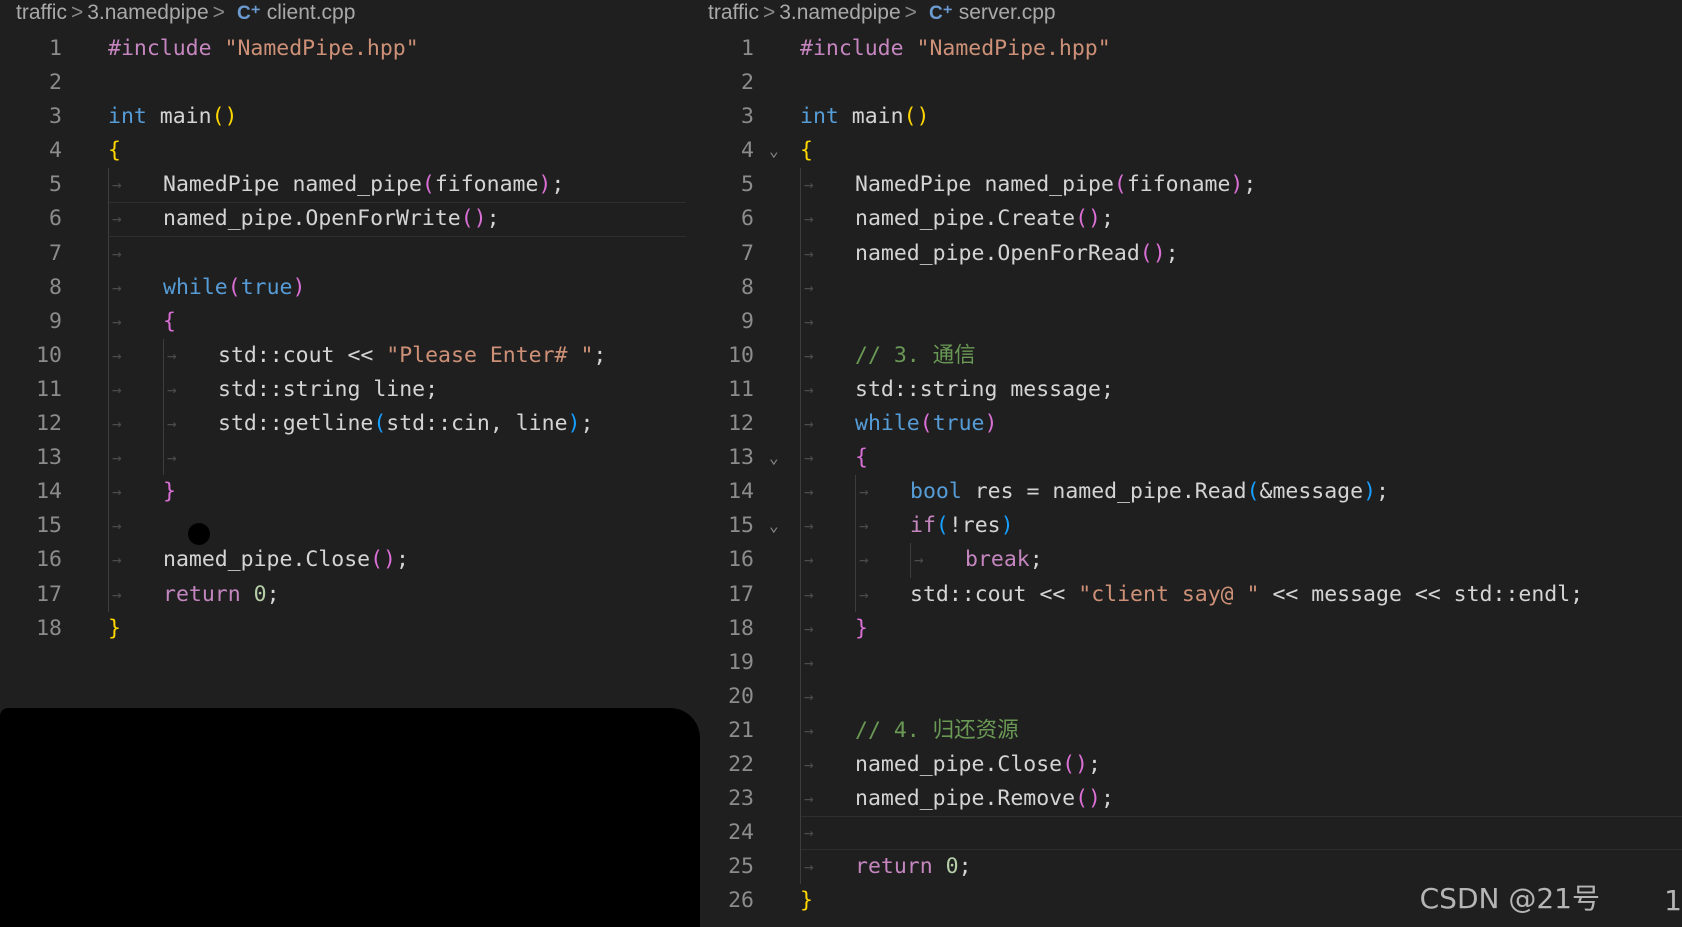 The height and width of the screenshot is (927, 1682). I want to click on code-line: 15 →, so click(343, 526).